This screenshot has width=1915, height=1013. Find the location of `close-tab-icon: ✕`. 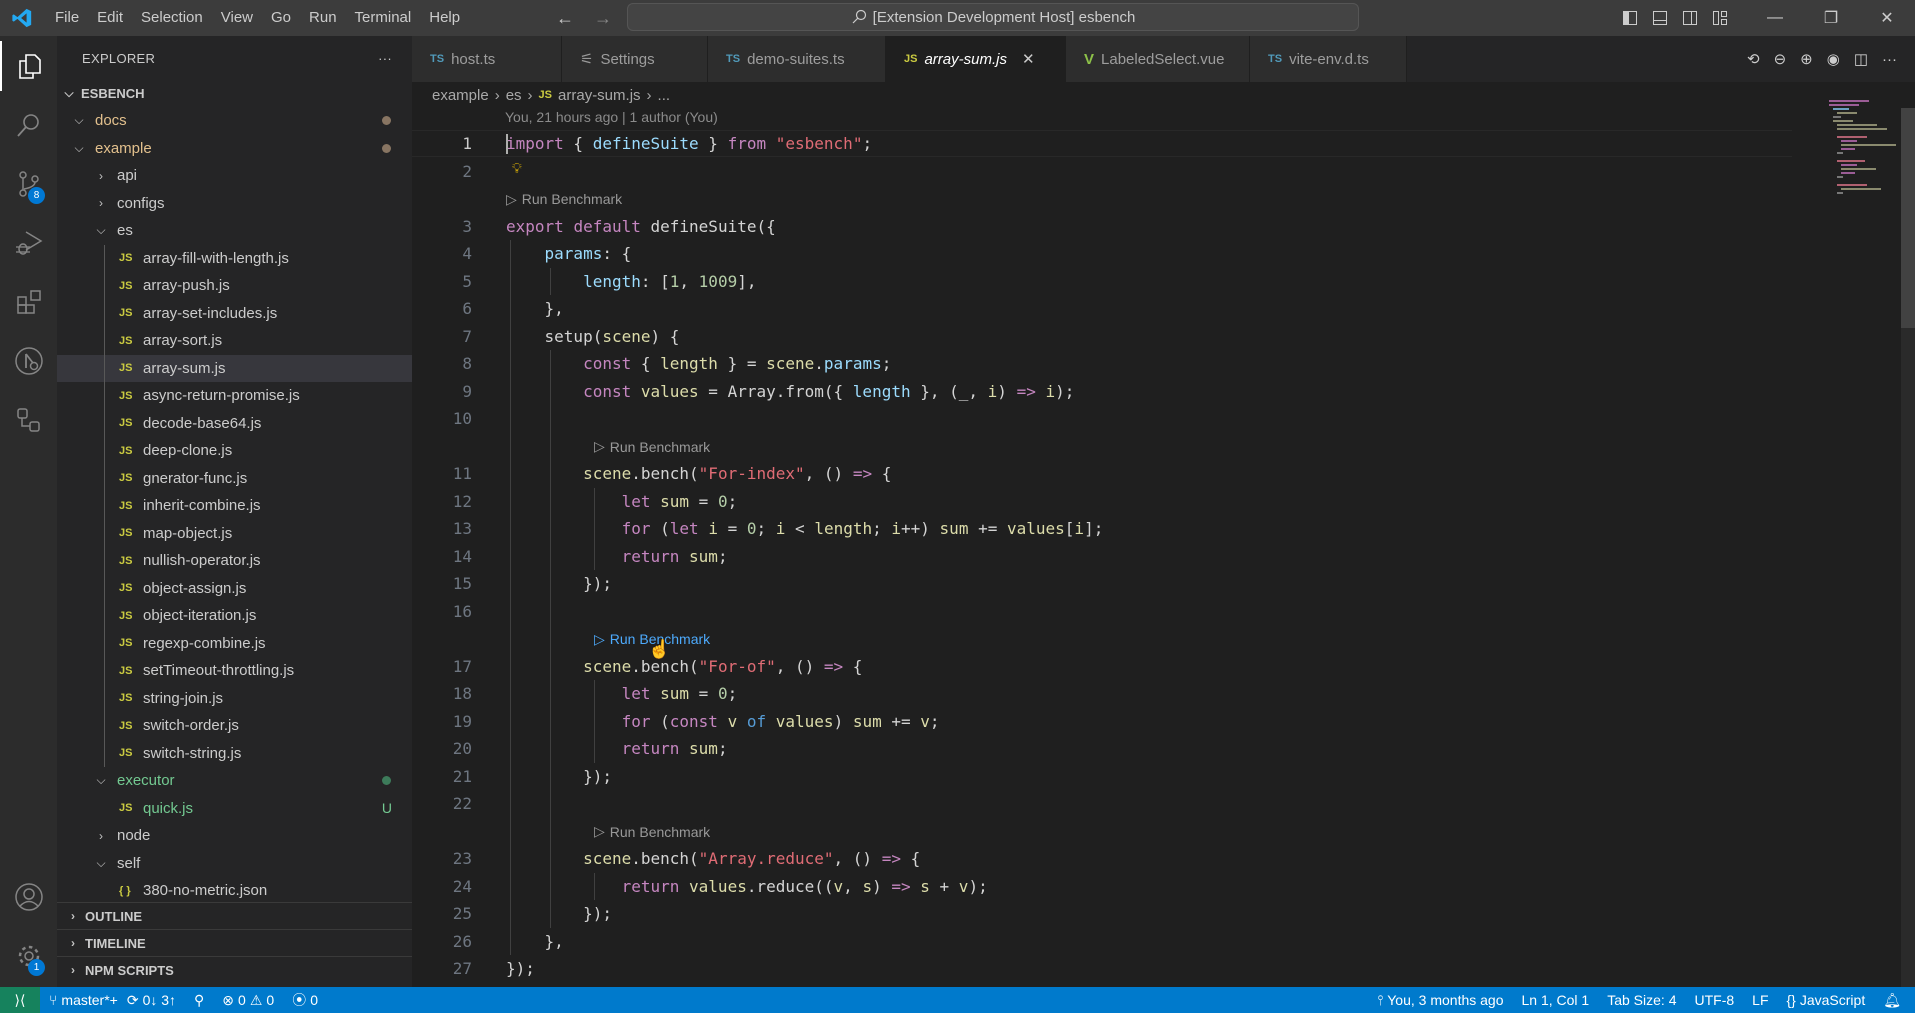

close-tab-icon: ✕ is located at coordinates (1028, 59).